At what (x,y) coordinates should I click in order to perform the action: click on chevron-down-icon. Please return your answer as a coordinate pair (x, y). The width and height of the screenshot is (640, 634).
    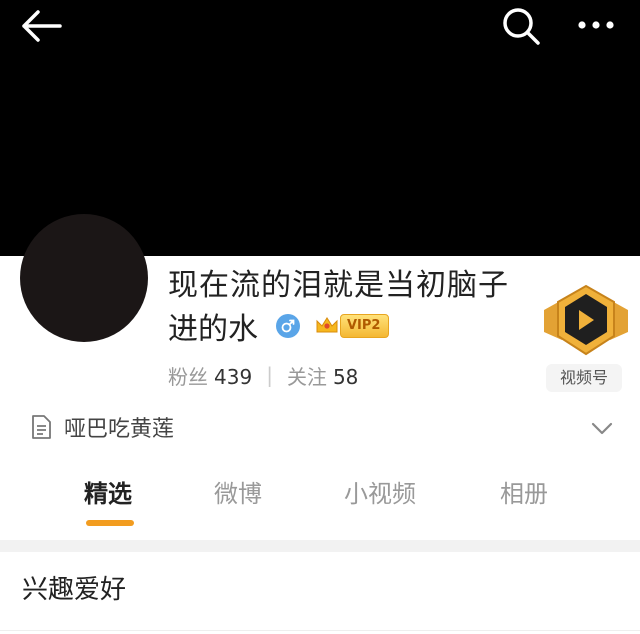
    Looking at the image, I should click on (602, 428).